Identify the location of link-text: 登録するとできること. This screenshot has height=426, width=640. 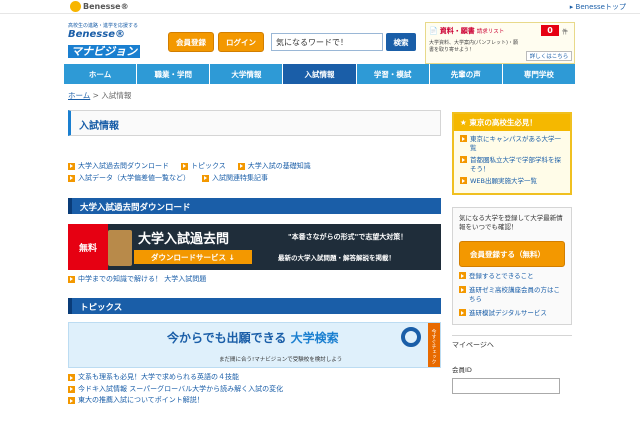
(501, 276).